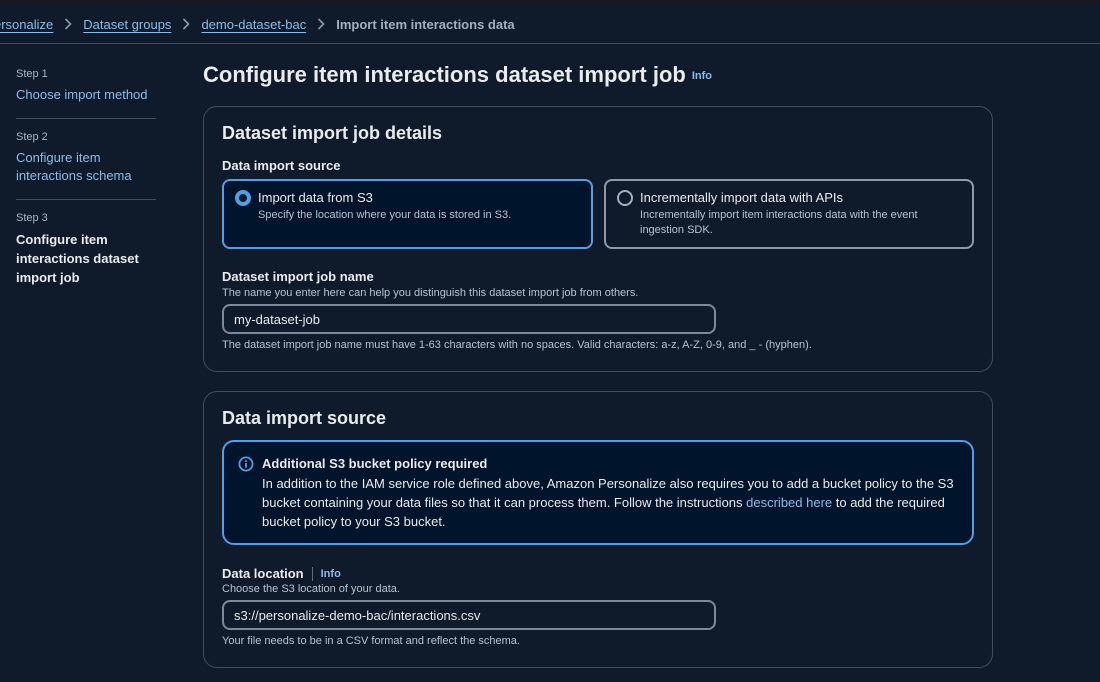 This screenshot has width=1100, height=682. I want to click on breadcrumb-link-dataset-groups: Dataset groups, so click(127, 24).